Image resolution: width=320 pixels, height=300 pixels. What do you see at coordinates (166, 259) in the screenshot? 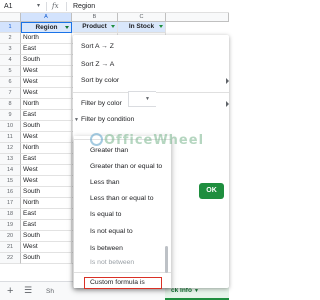
I see `scrollbar` at bounding box center [166, 259].